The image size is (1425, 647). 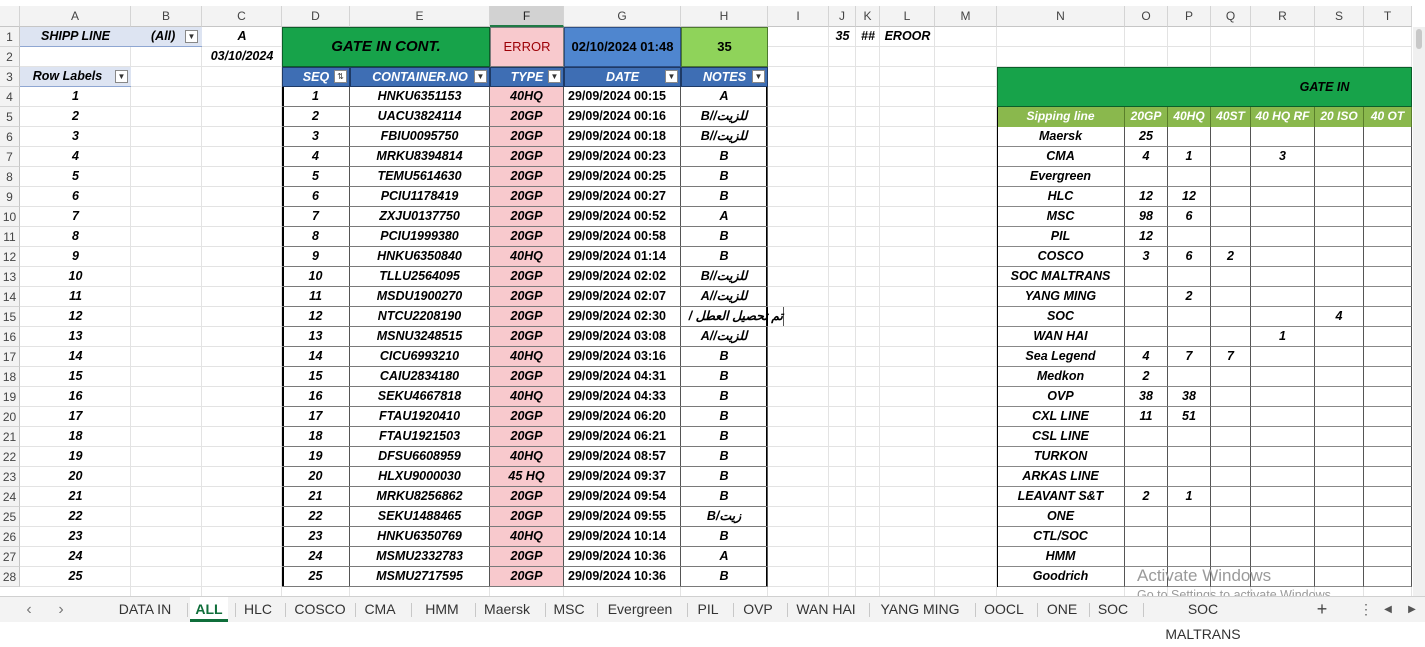 I want to click on table-cell-seq: 19, so click(x=316, y=456).